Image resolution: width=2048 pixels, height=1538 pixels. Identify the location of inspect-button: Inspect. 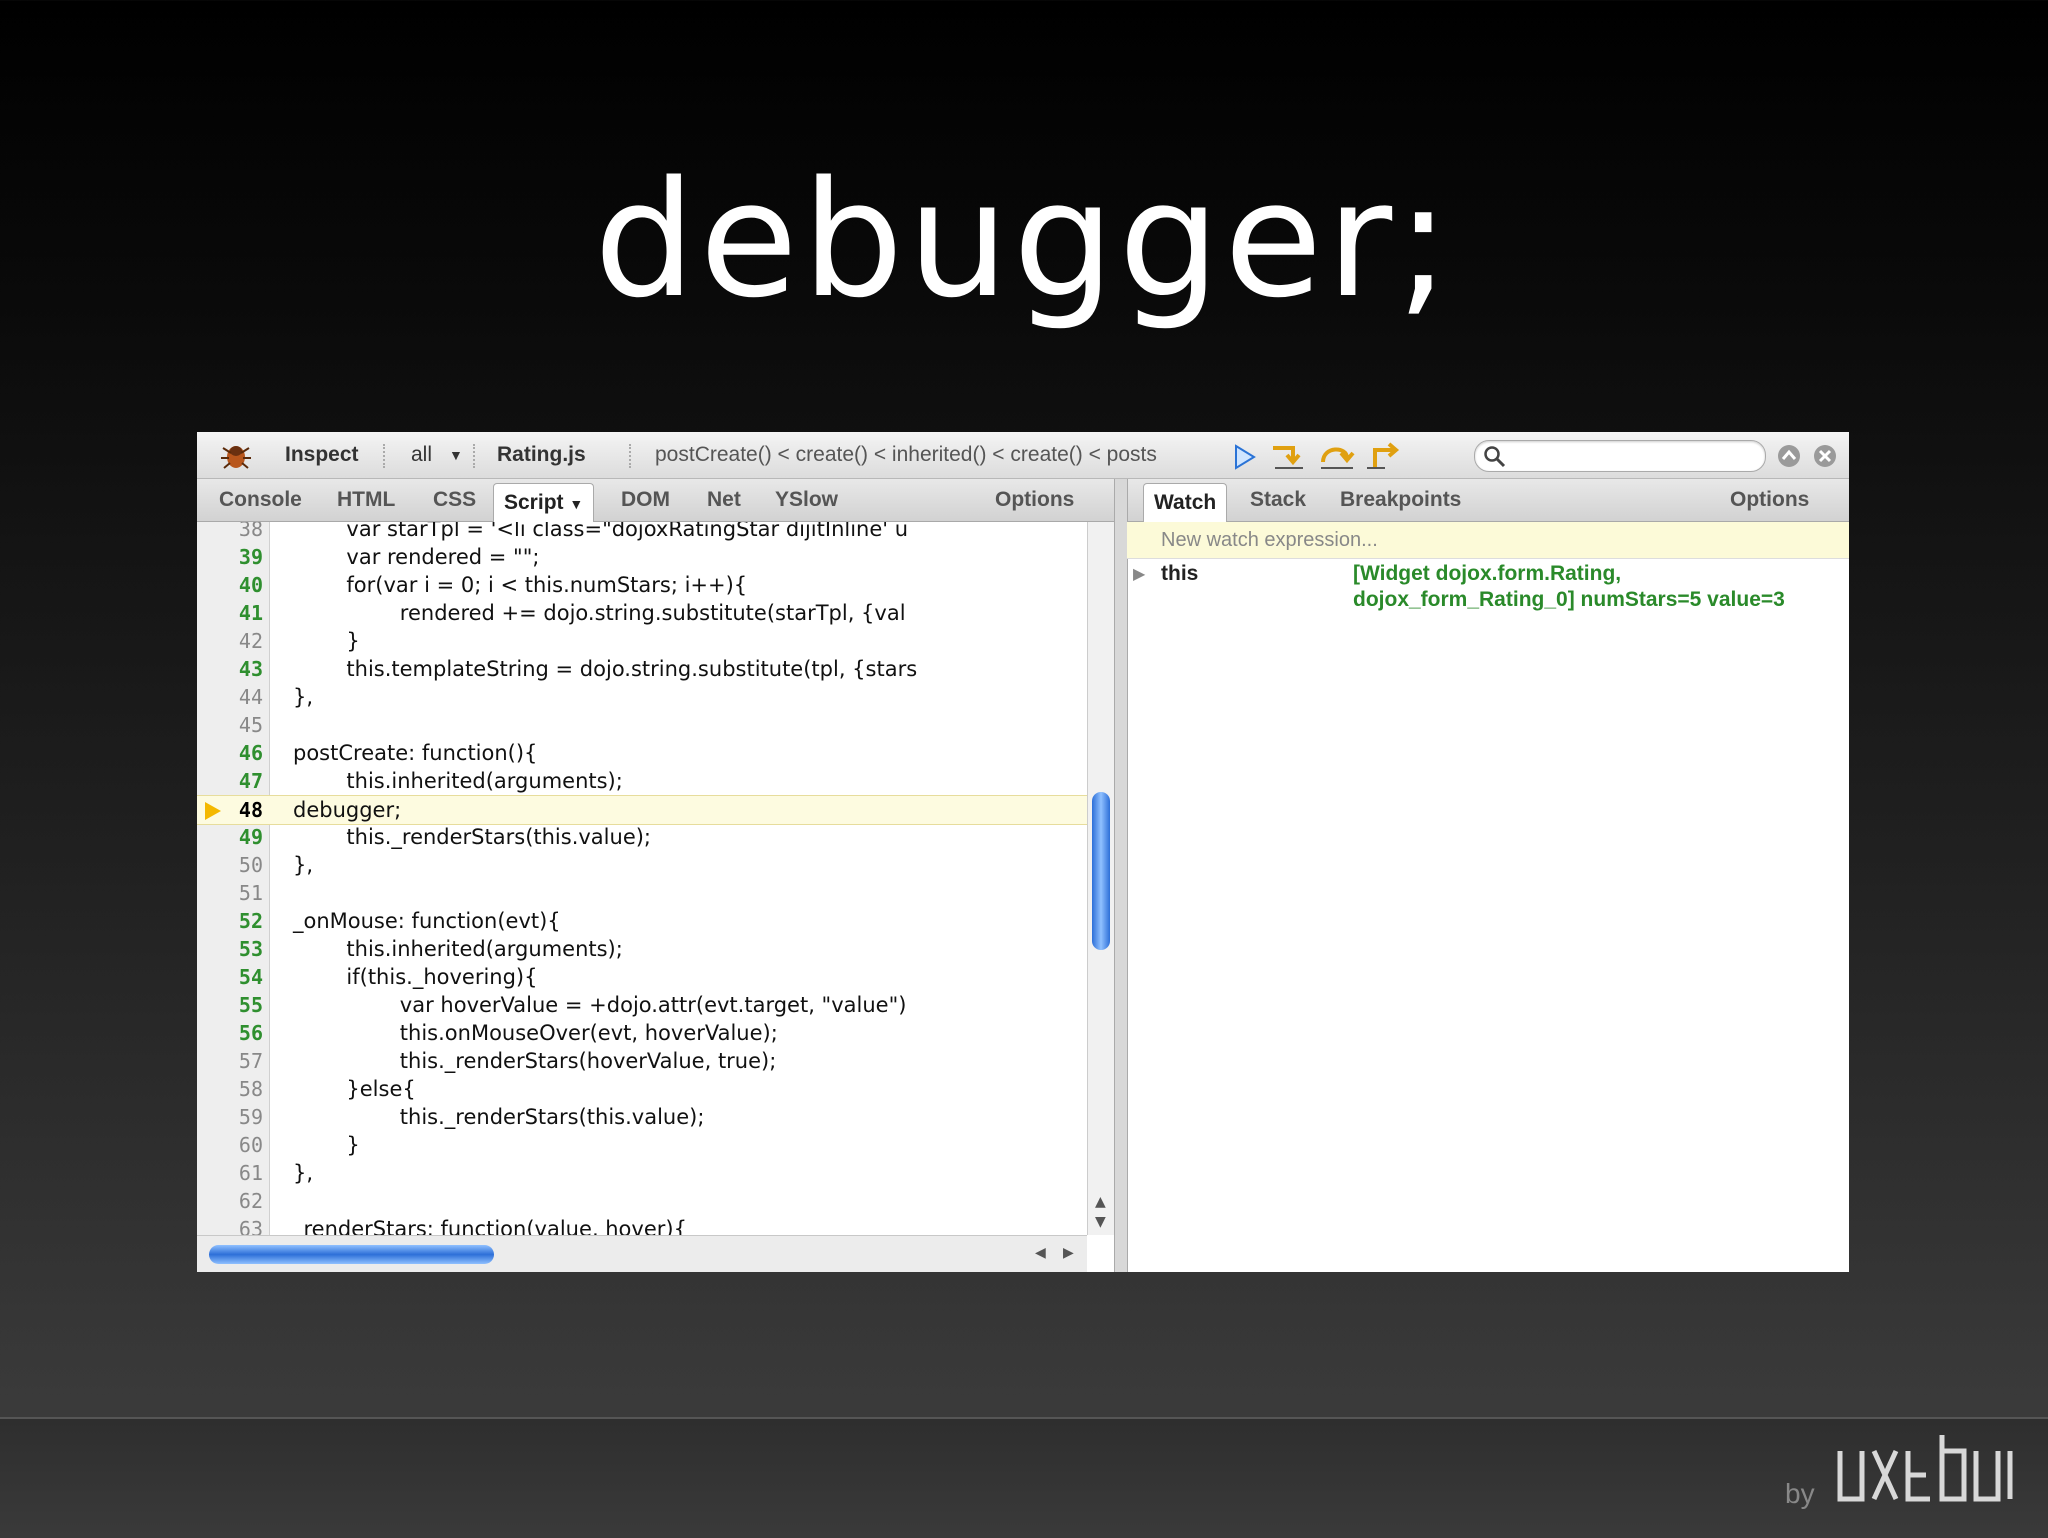
(322, 455).